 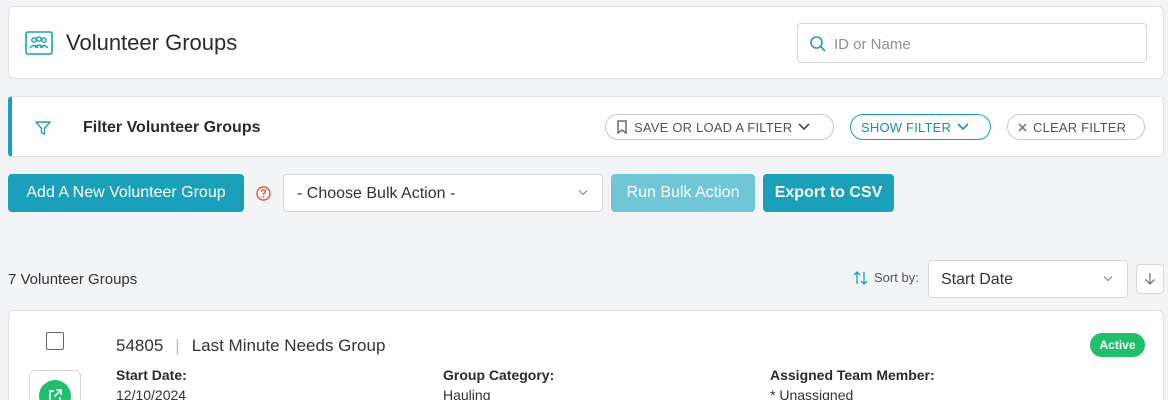 What do you see at coordinates (172, 127) in the screenshot?
I see `filter-title: Filter Volunteer Groups` at bounding box center [172, 127].